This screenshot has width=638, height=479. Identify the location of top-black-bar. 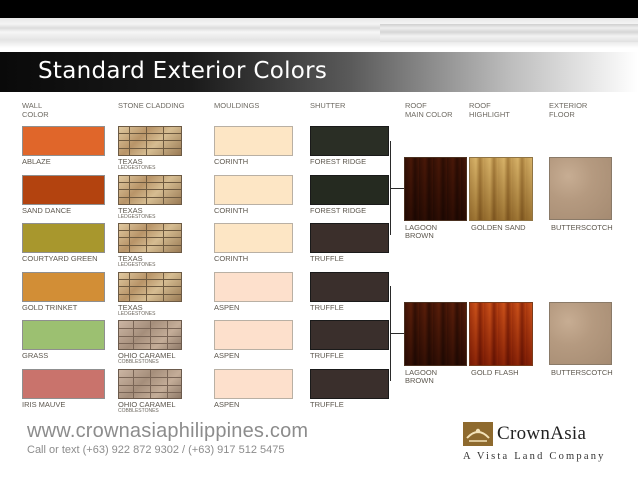
(319, 10).